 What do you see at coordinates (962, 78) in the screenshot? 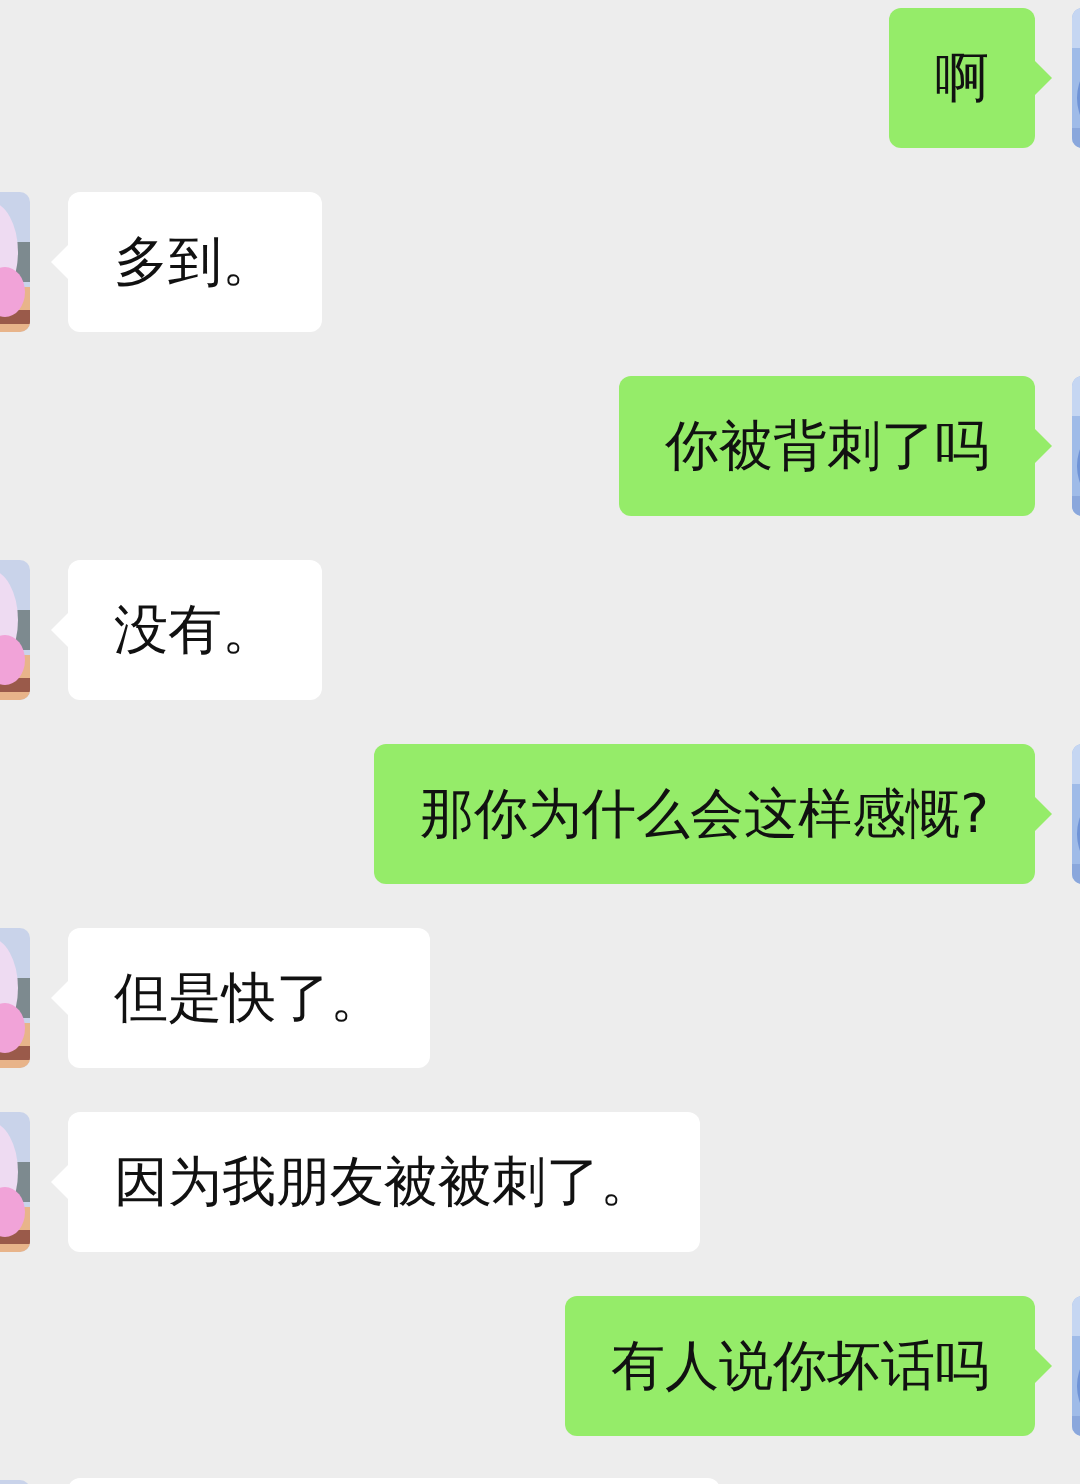
I see `message-text: 啊` at bounding box center [962, 78].